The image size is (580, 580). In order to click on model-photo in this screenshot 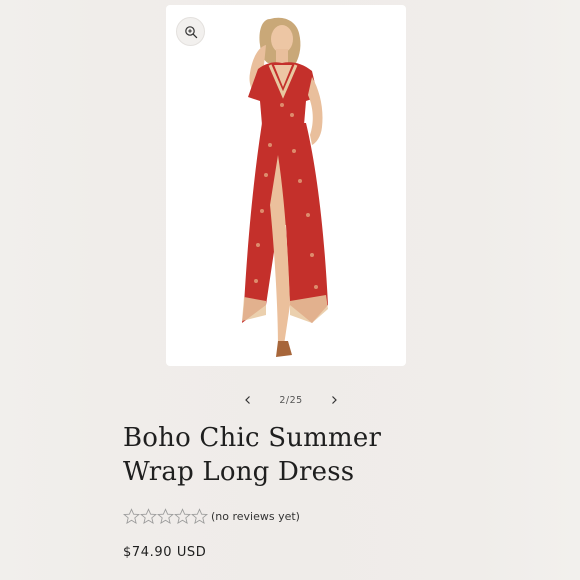, I will do `click(285, 187)`.